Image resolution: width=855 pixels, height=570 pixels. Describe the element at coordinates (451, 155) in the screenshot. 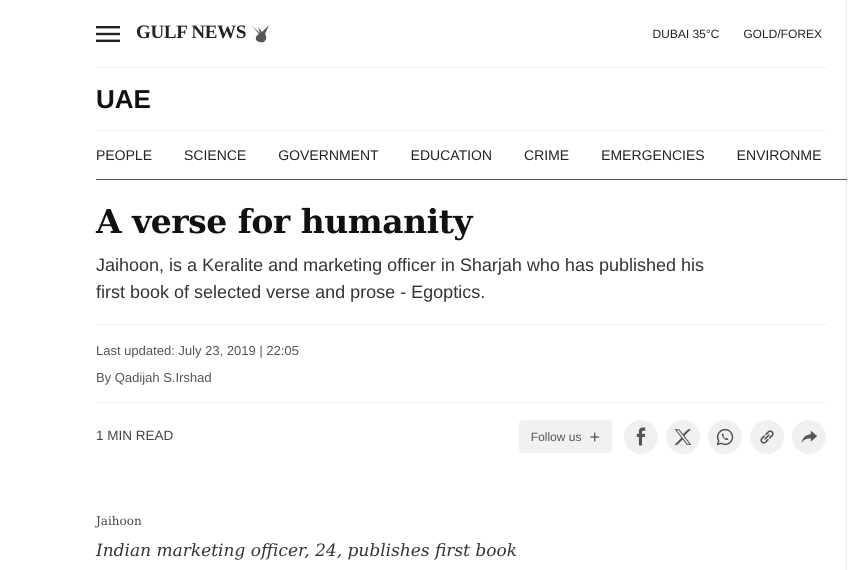

I see `nav-link: EDUCATION` at that location.